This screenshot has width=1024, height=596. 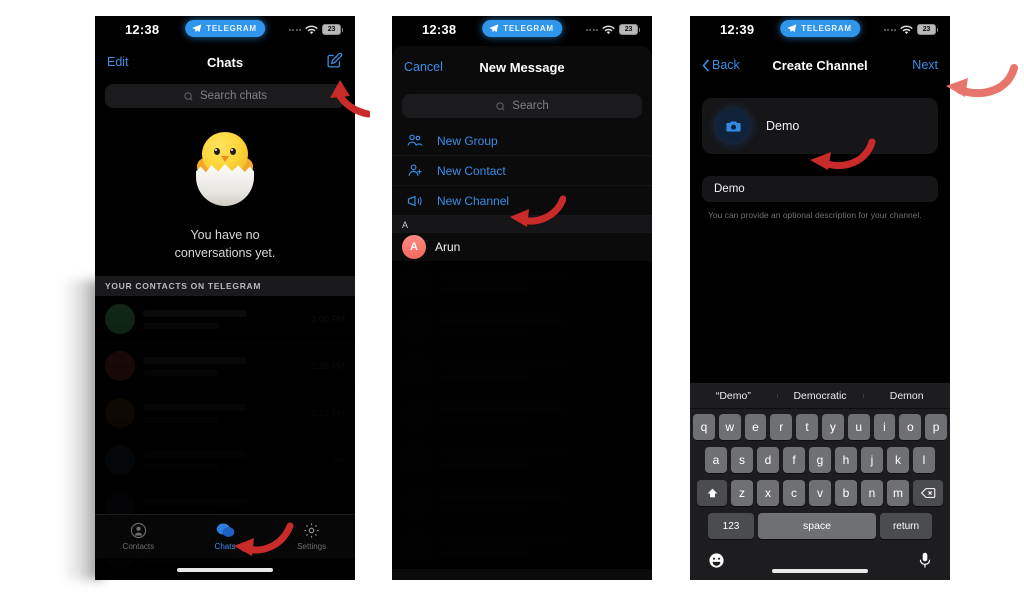 I want to click on keyboard-row-3: zxcvbnm, so click(x=820, y=493).